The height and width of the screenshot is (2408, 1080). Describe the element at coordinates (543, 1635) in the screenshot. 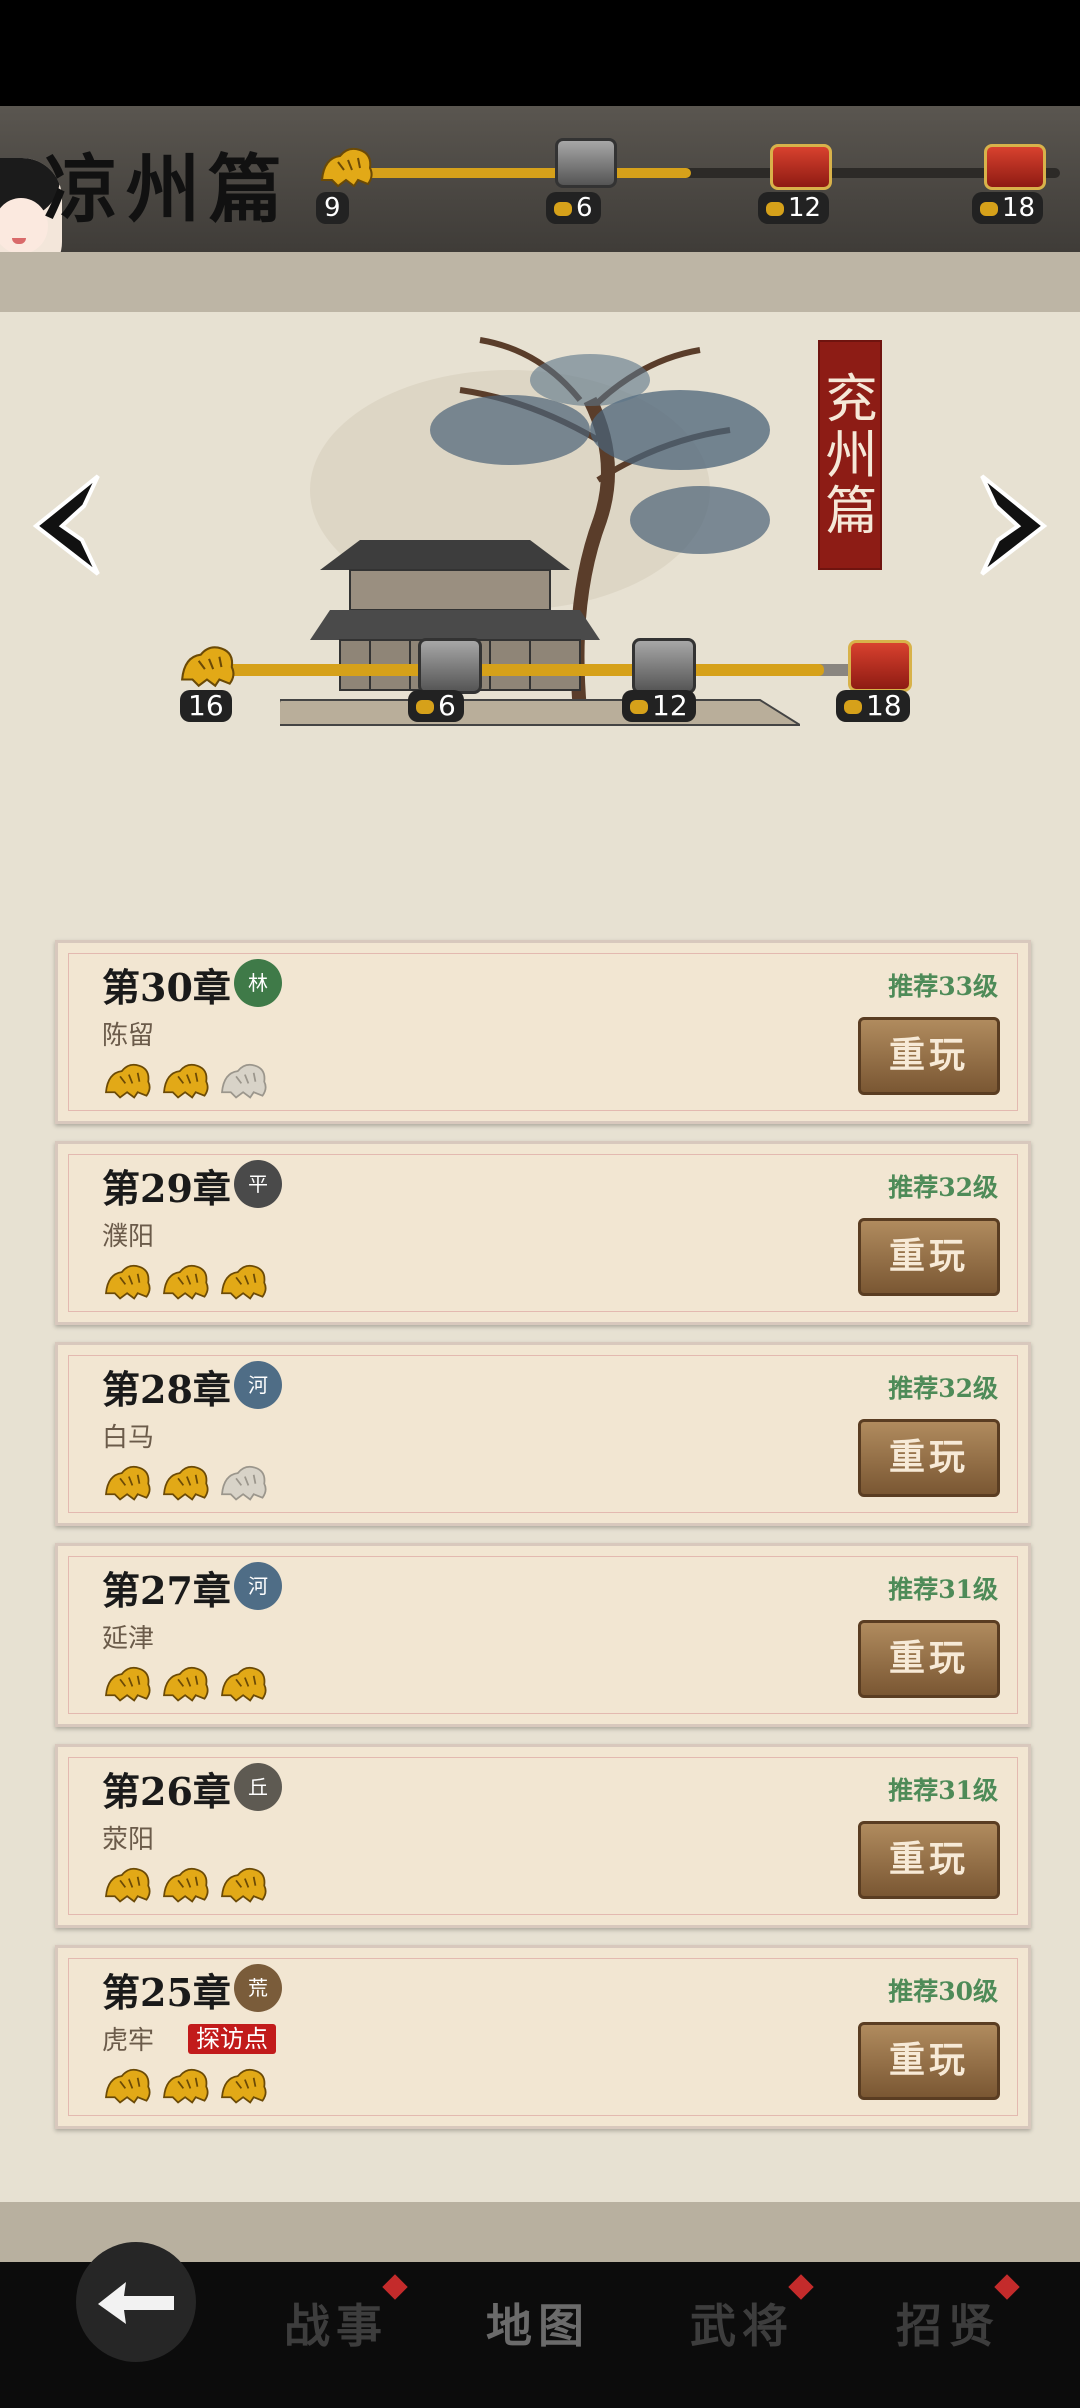

I see `chapter-card: 第27章 河 延津 推荐31级 重玩` at that location.